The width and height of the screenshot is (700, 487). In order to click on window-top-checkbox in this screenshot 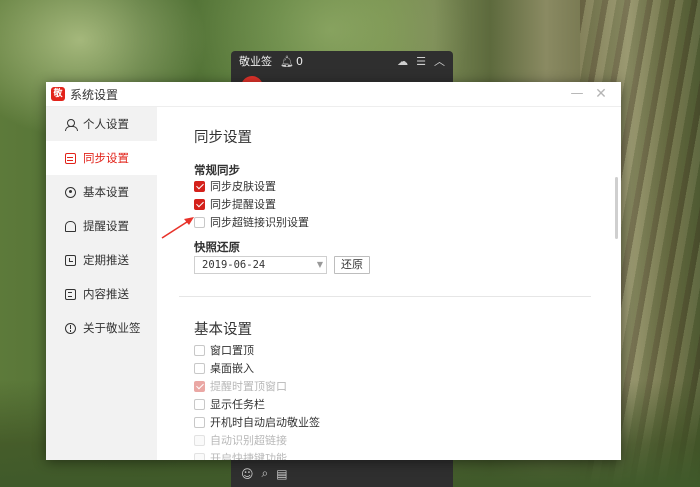, I will do `click(199, 350)`.